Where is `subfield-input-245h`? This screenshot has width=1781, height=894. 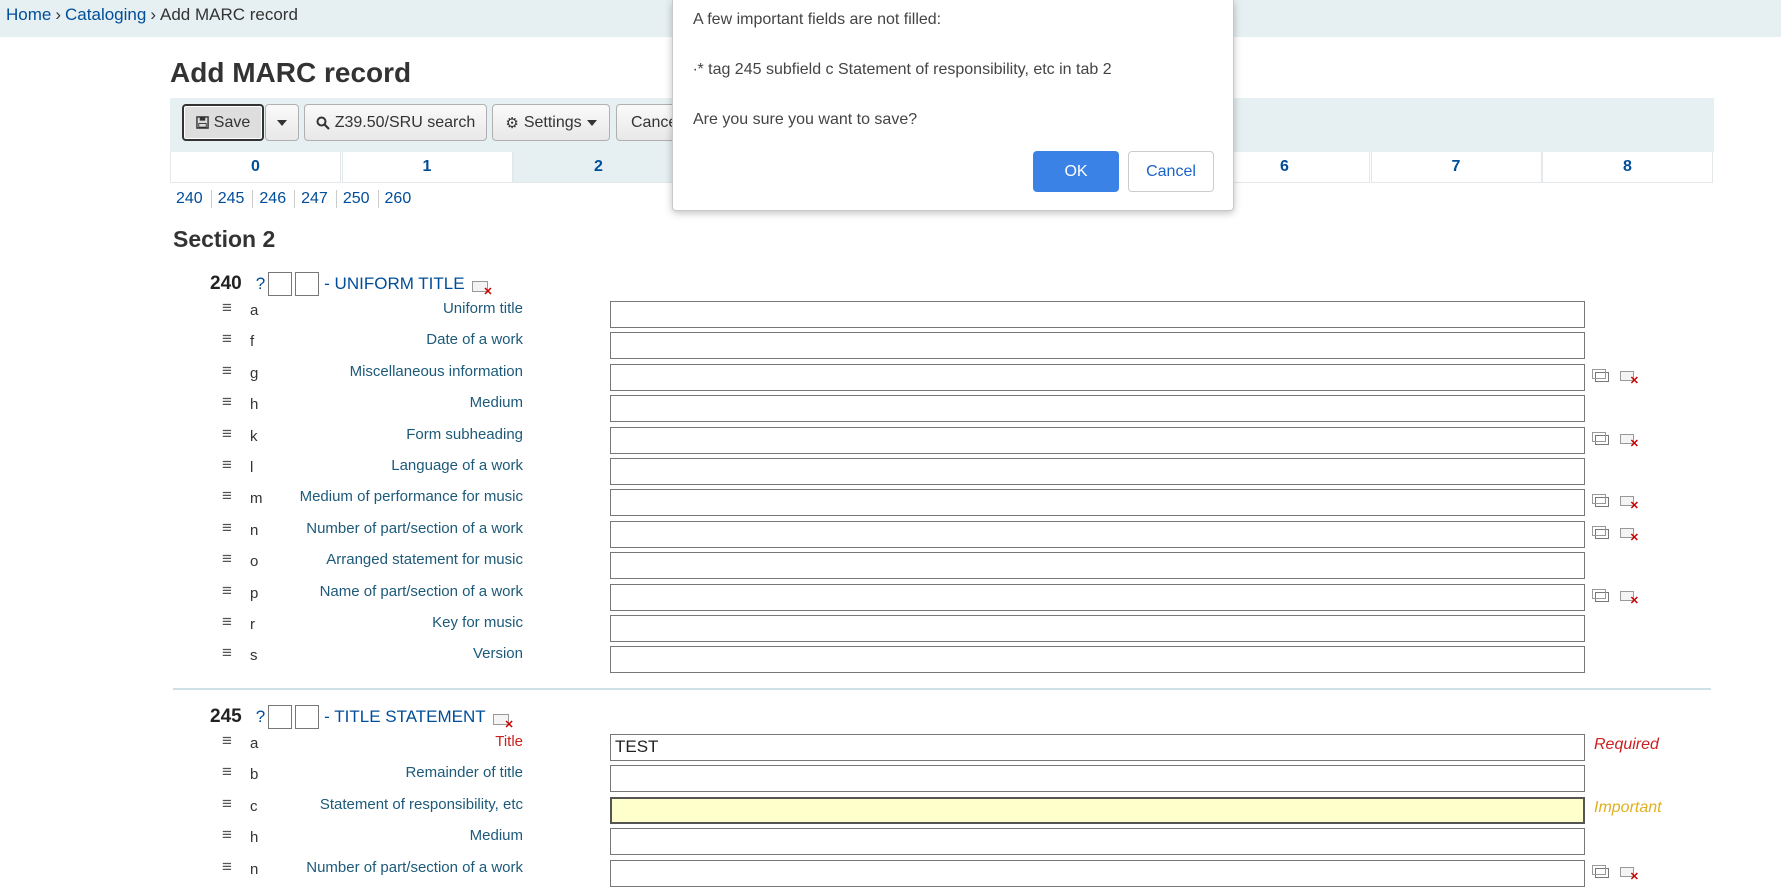
subfield-input-245h is located at coordinates (1097, 842).